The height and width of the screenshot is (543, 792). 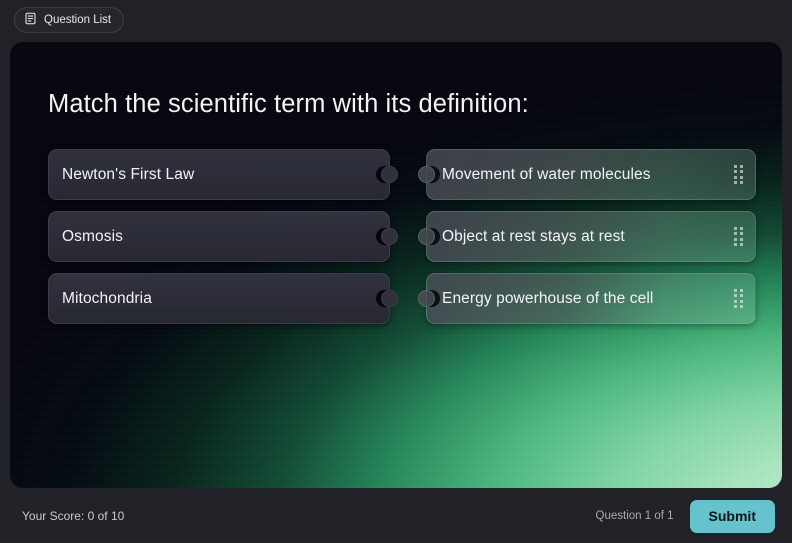 What do you see at coordinates (223, 236) in the screenshot?
I see `term-card: Osmosis` at bounding box center [223, 236].